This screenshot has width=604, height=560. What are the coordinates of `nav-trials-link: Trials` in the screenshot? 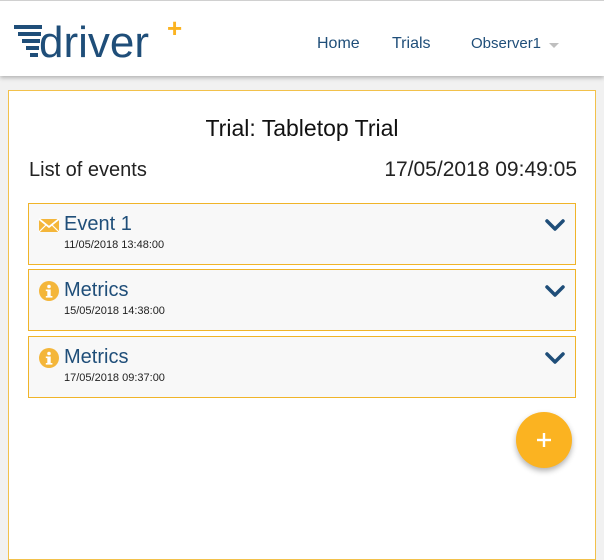 It's located at (411, 44).